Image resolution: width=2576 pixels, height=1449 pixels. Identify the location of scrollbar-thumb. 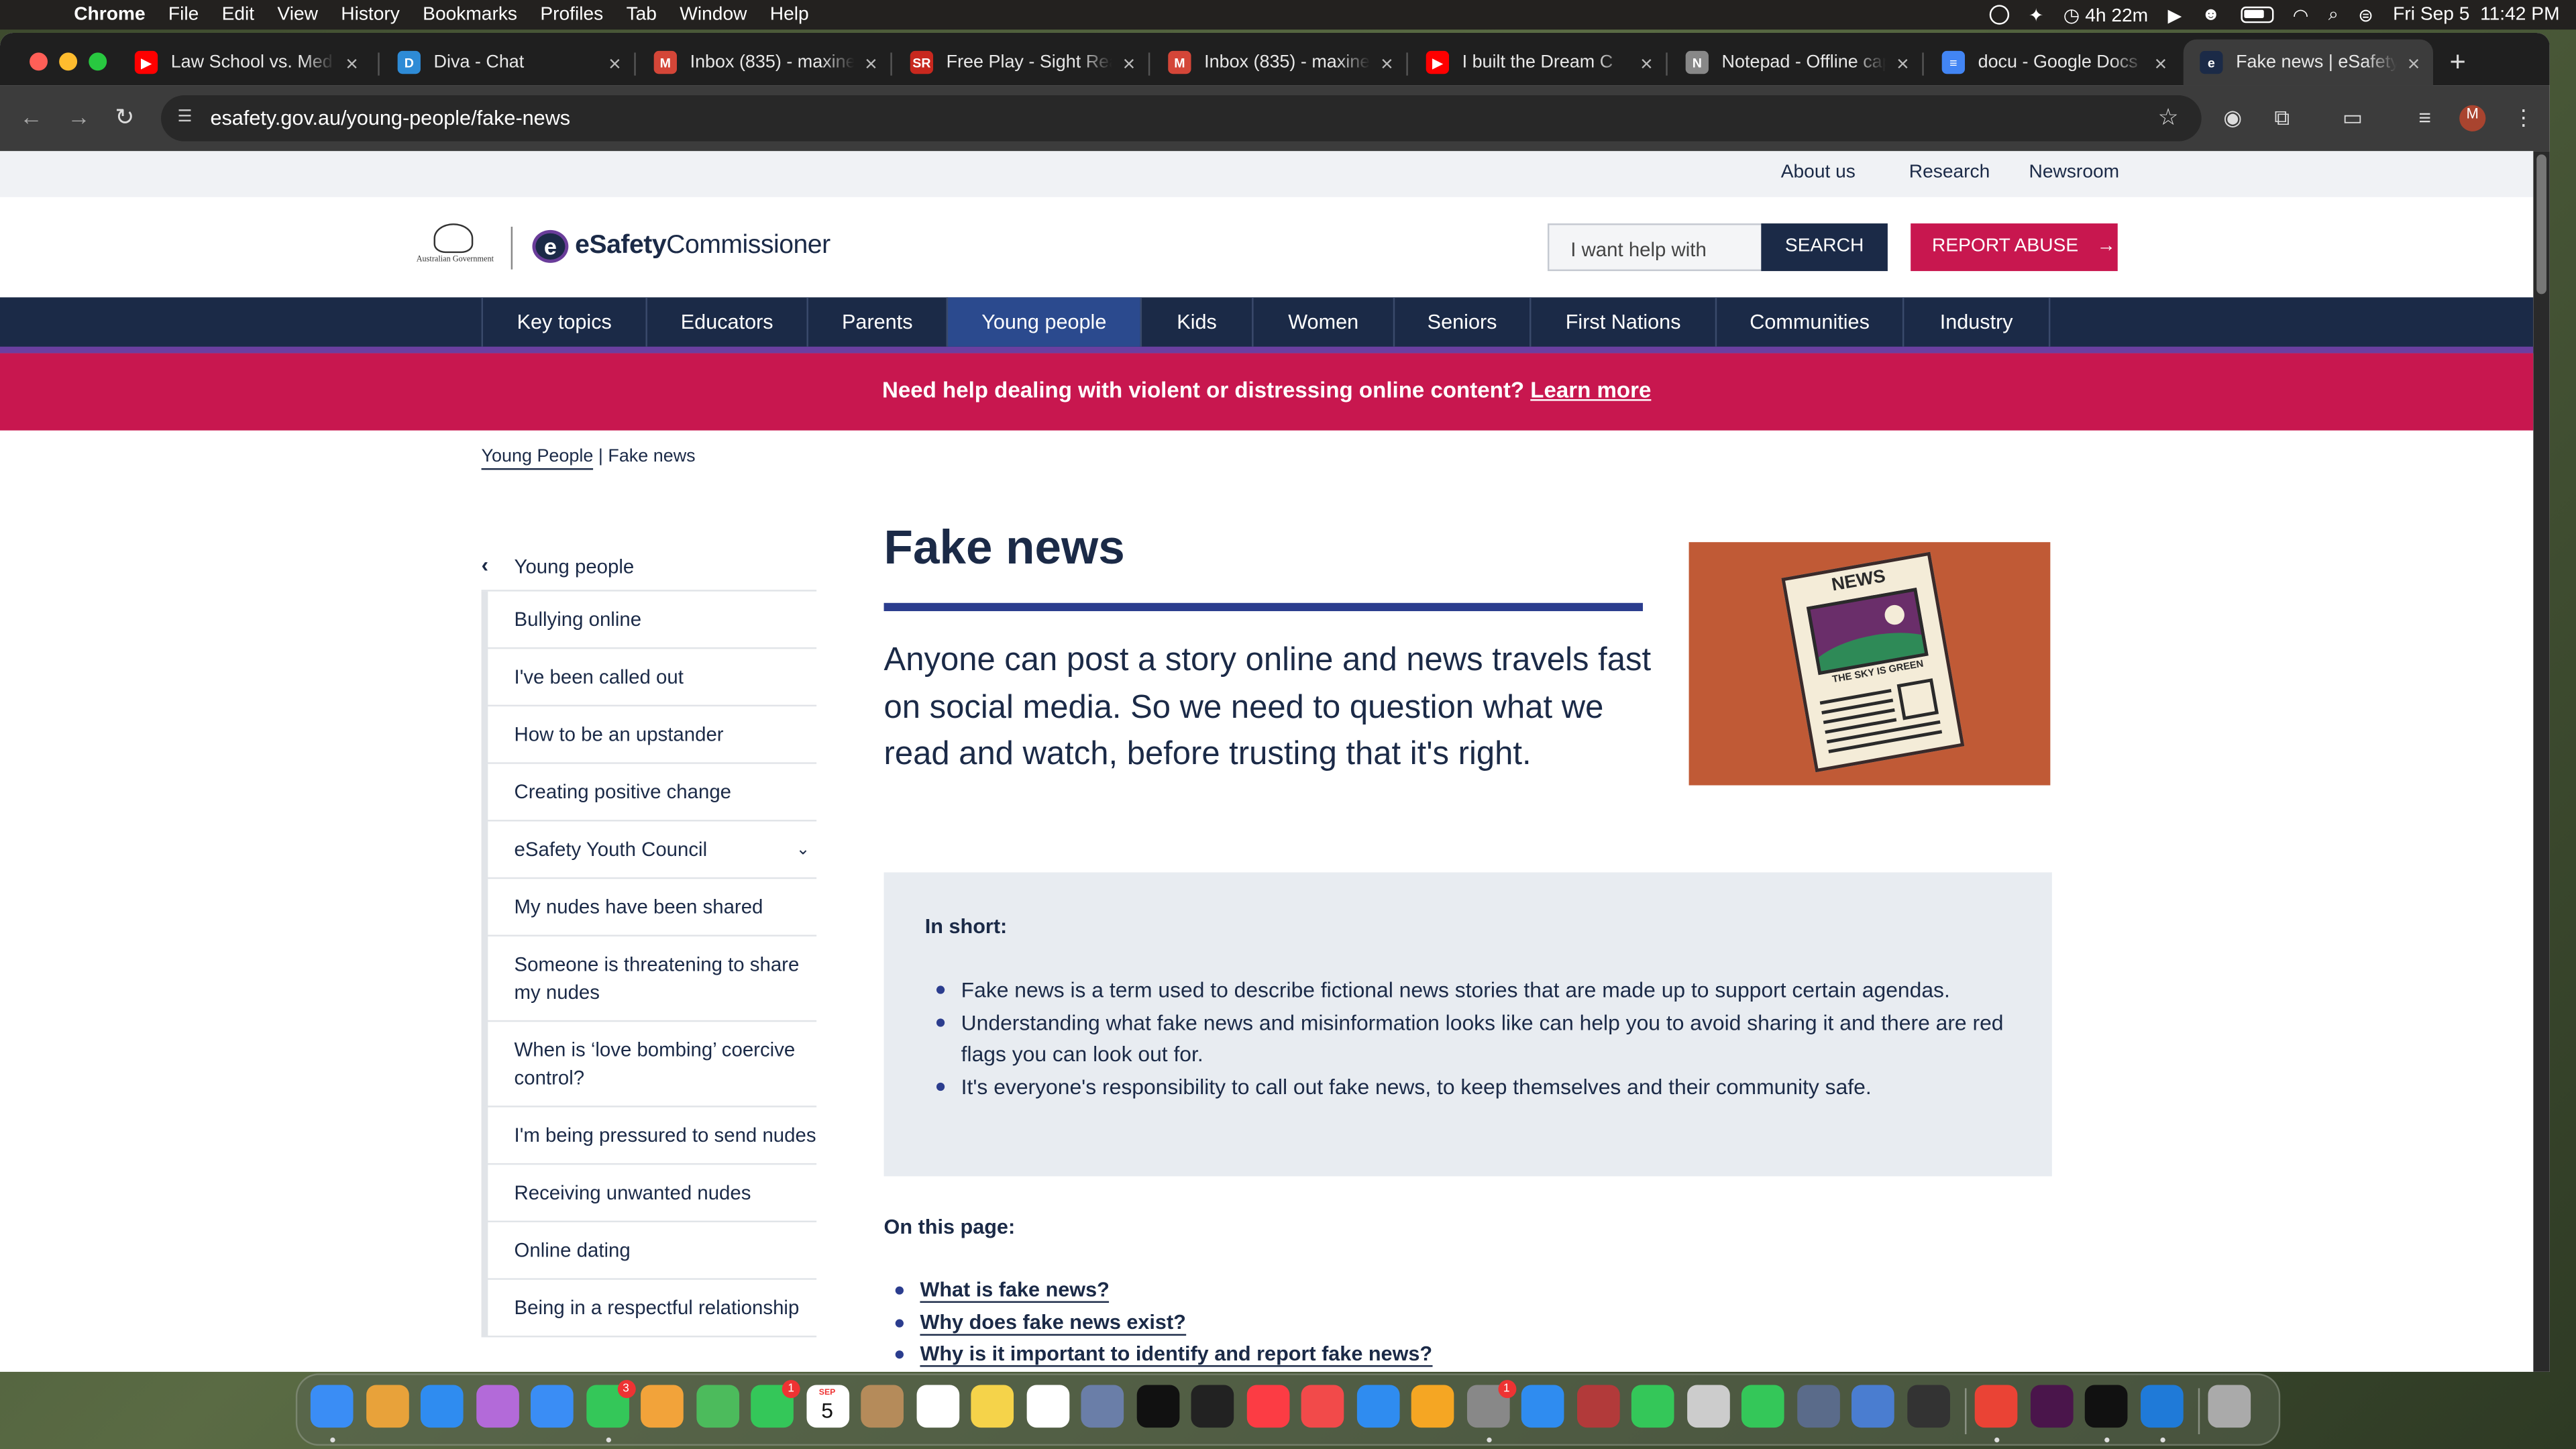
(2541, 224).